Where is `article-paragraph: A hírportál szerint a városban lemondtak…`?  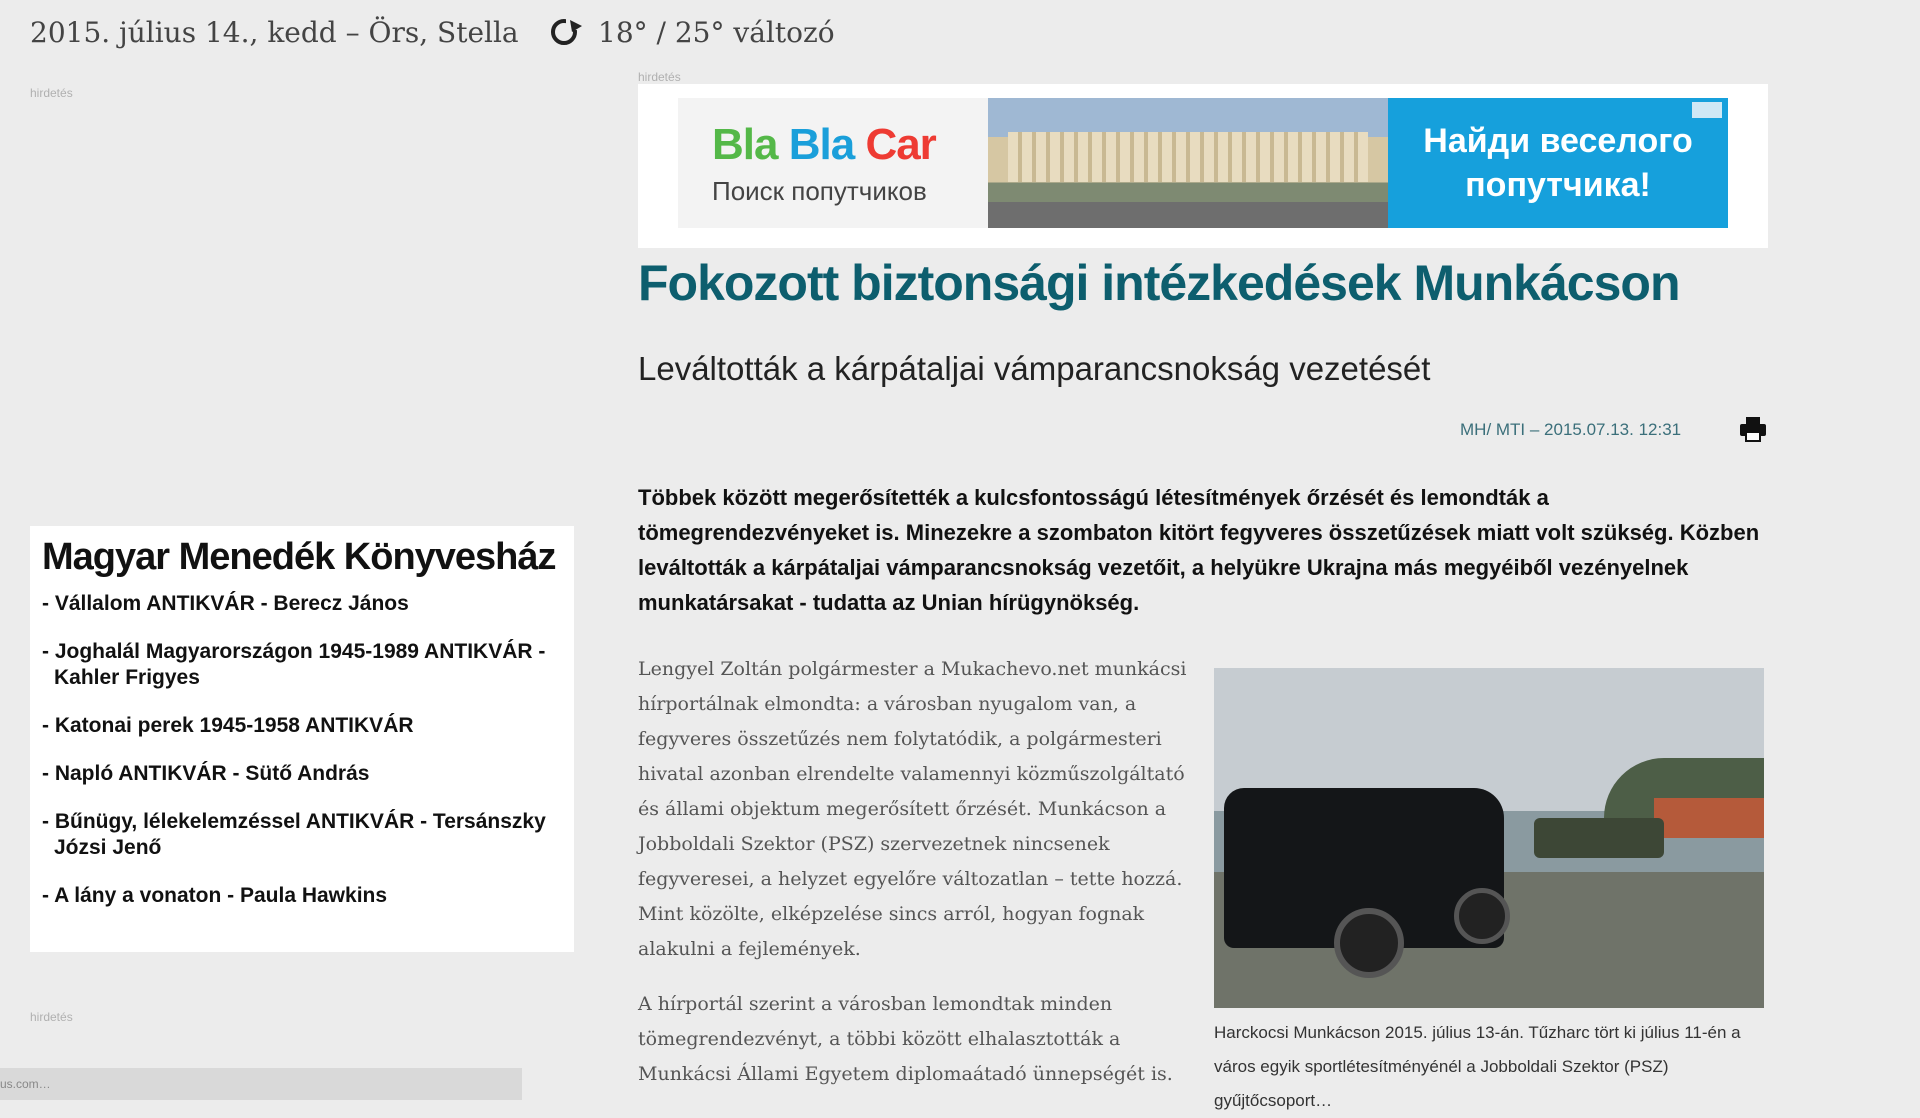 article-paragraph: A hírportál szerint a városban lemondtak… is located at coordinates (905, 1039).